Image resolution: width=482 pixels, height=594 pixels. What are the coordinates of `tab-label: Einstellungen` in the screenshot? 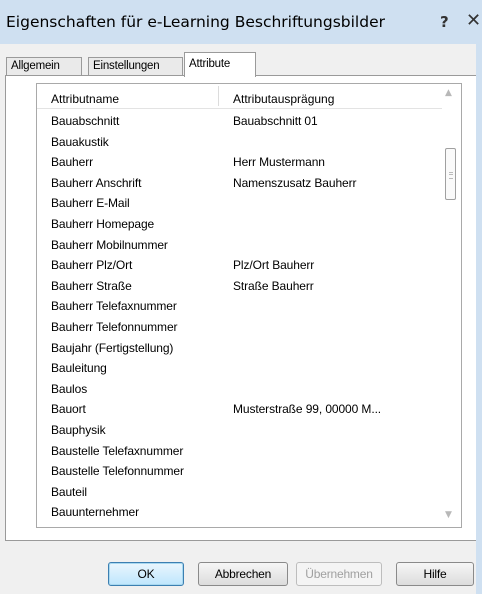 It's located at (126, 66).